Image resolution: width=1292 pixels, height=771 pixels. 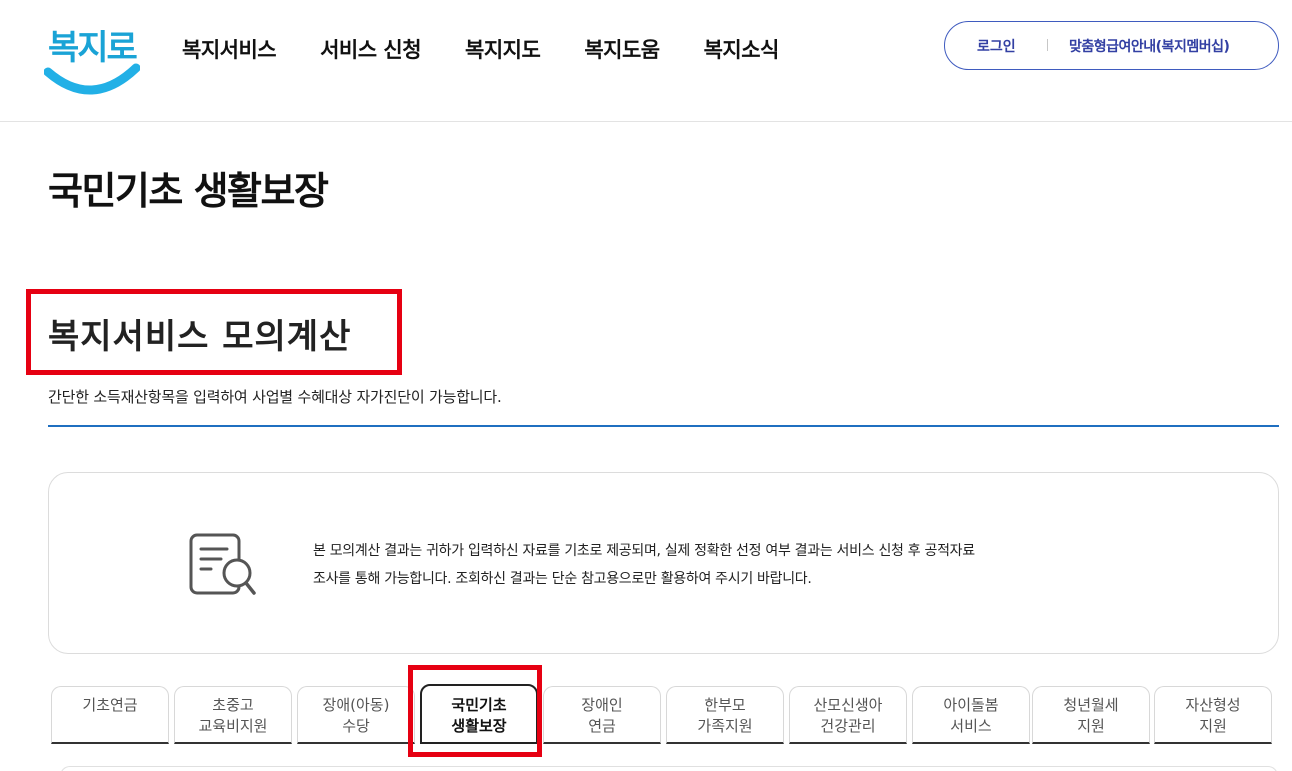 What do you see at coordinates (1047, 45) in the screenshot?
I see `util-divider` at bounding box center [1047, 45].